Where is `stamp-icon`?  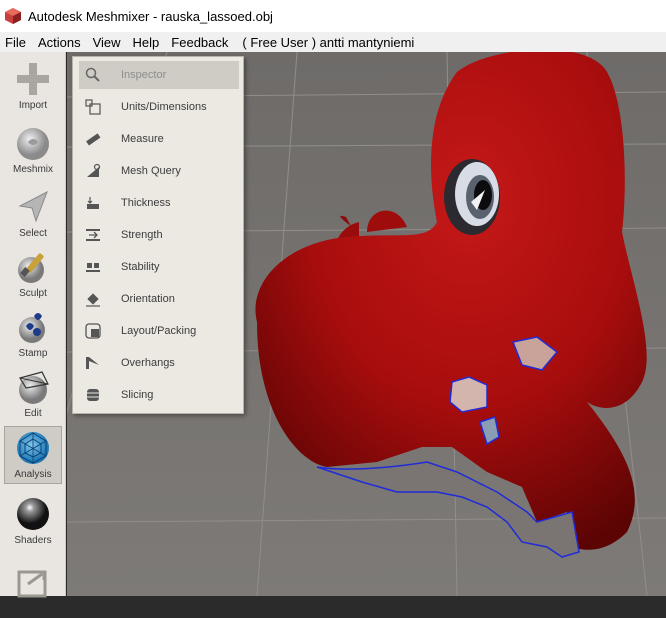 stamp-icon is located at coordinates (32, 328).